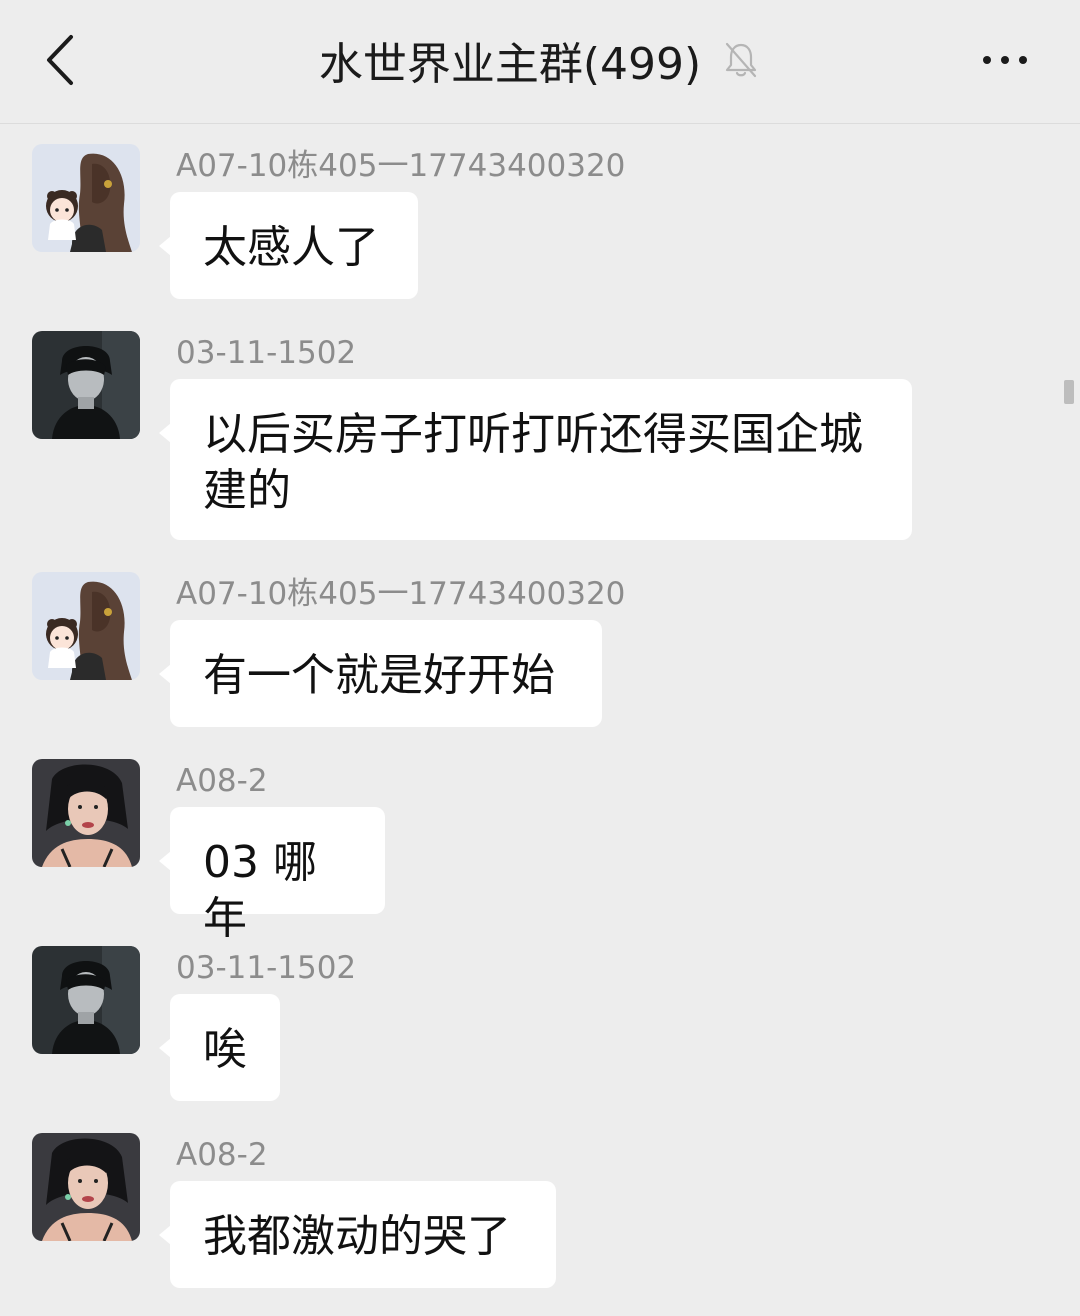  What do you see at coordinates (510, 64) in the screenshot?
I see `group-title: 水世界业主群(499)` at bounding box center [510, 64].